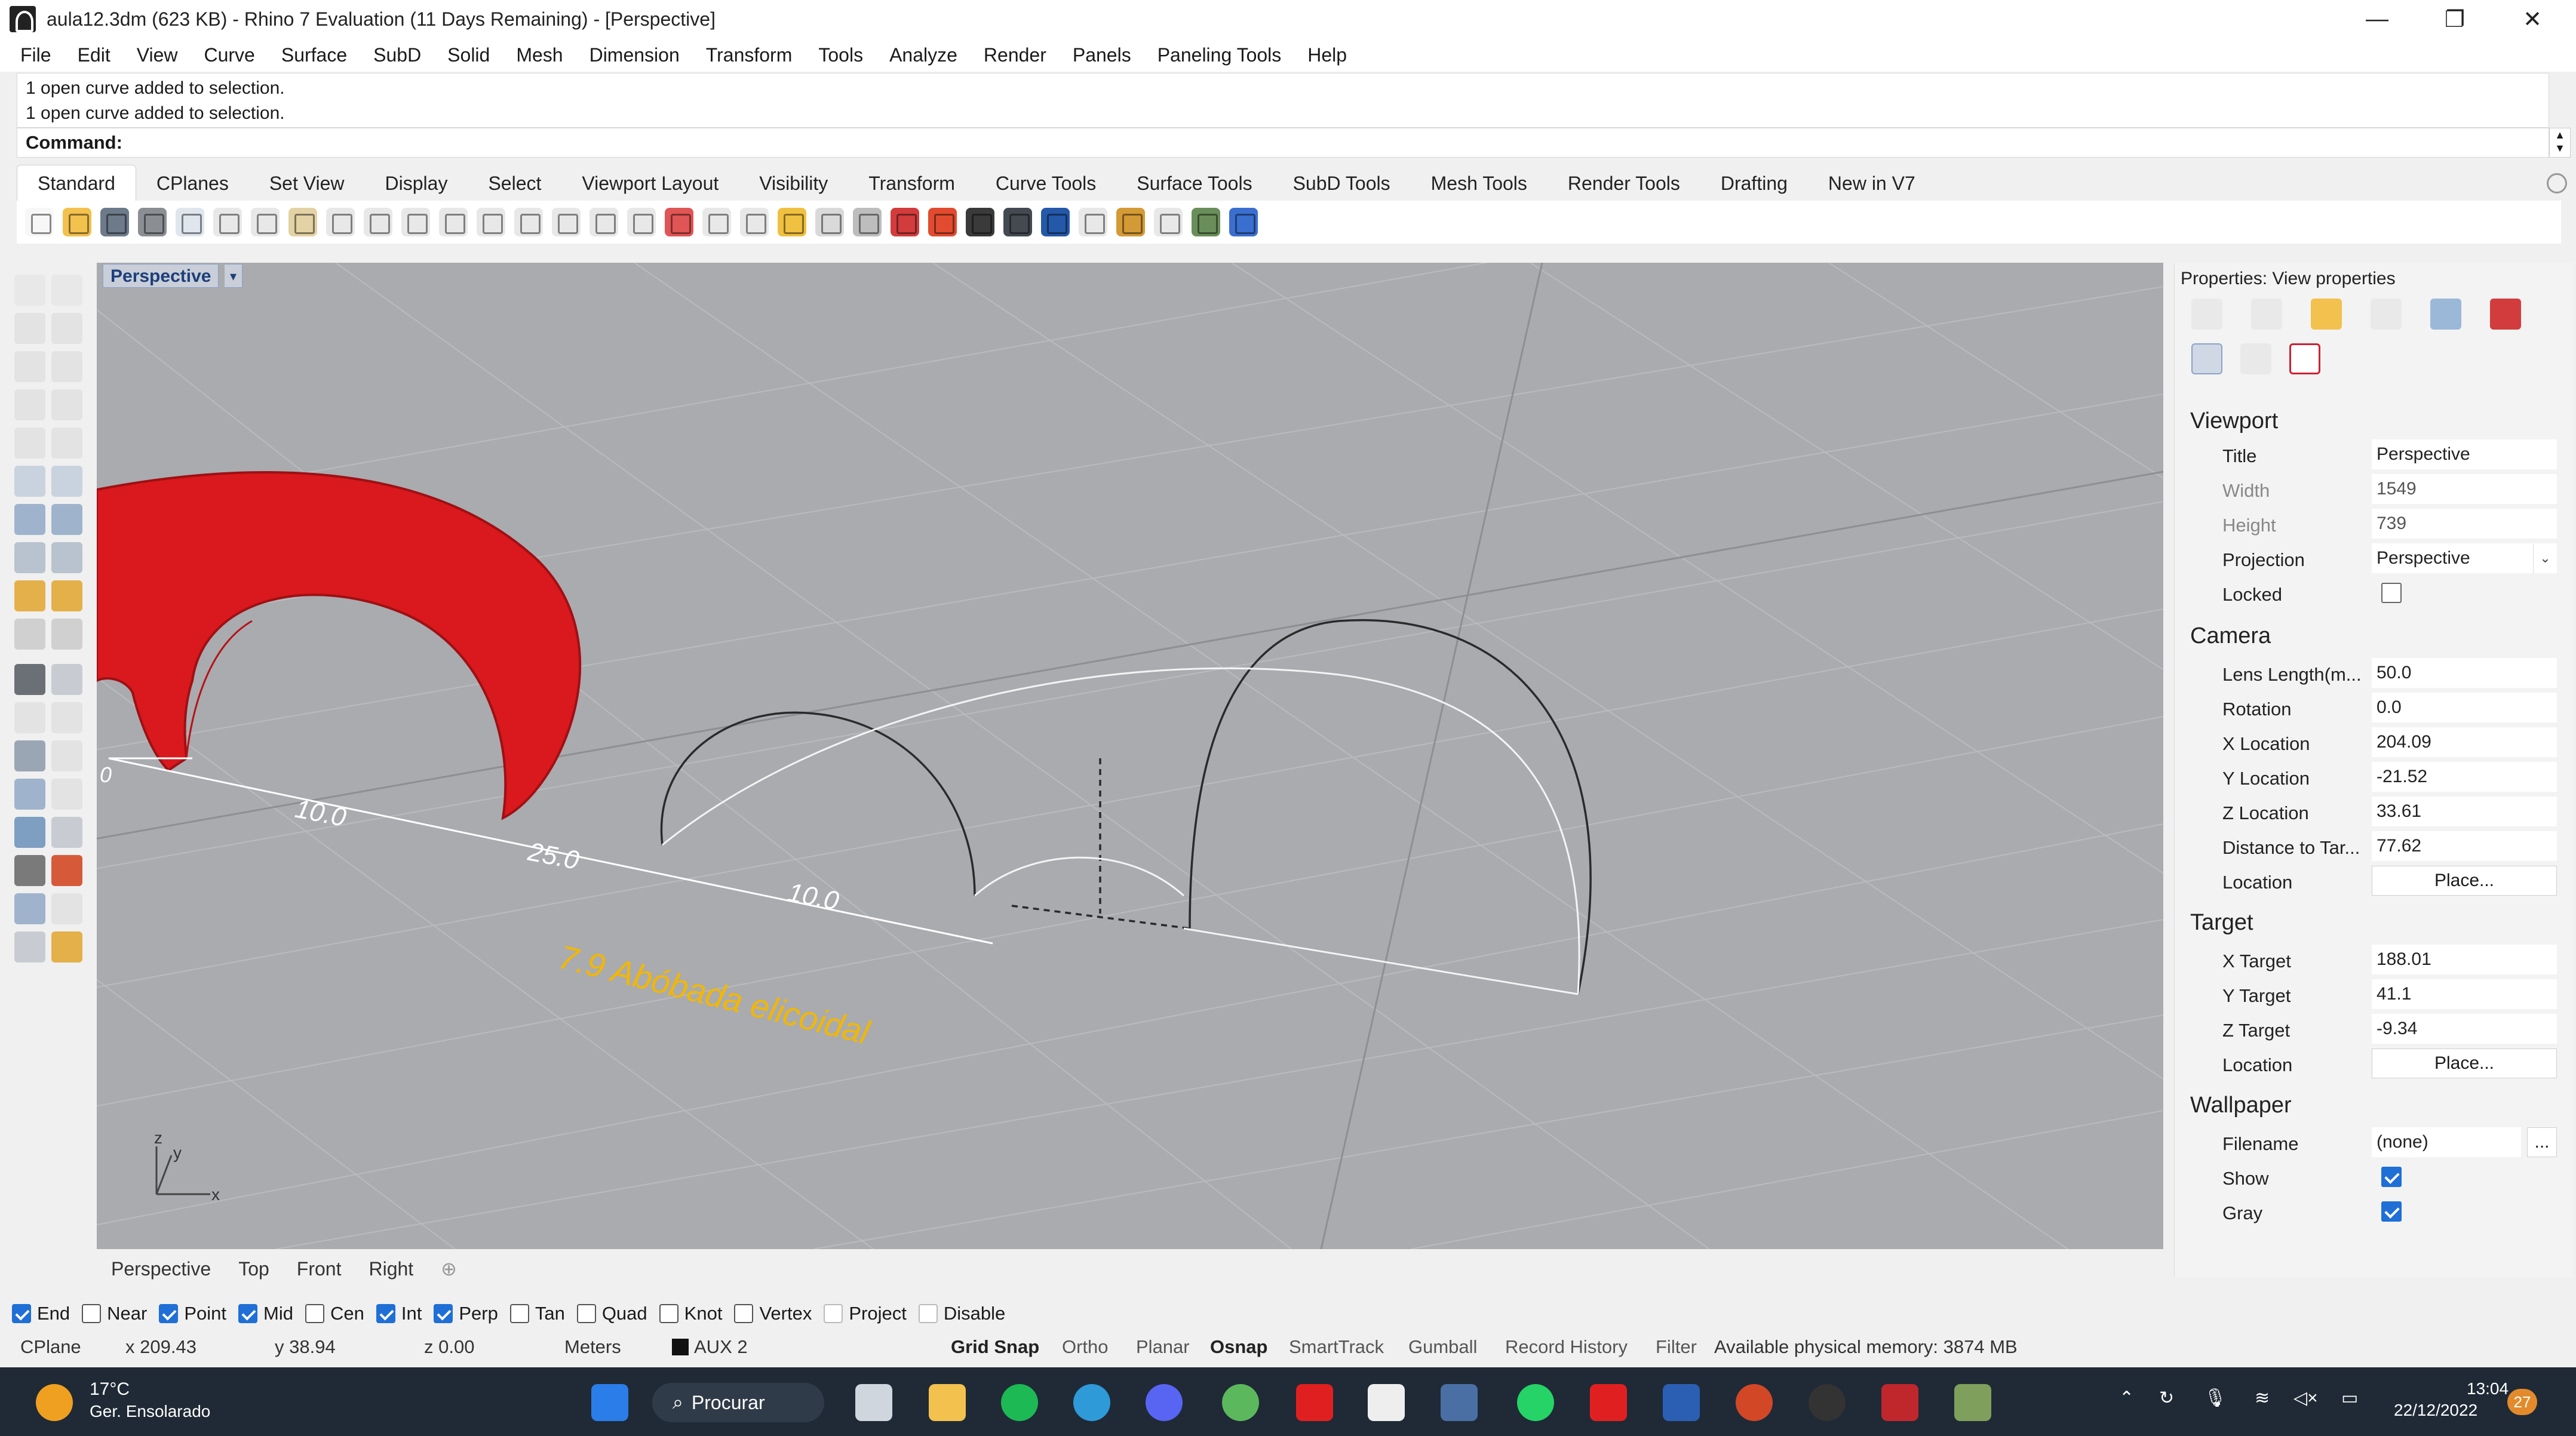 The image size is (2576, 1436). What do you see at coordinates (66, 634) in the screenshot?
I see `analyze-icon` at bounding box center [66, 634].